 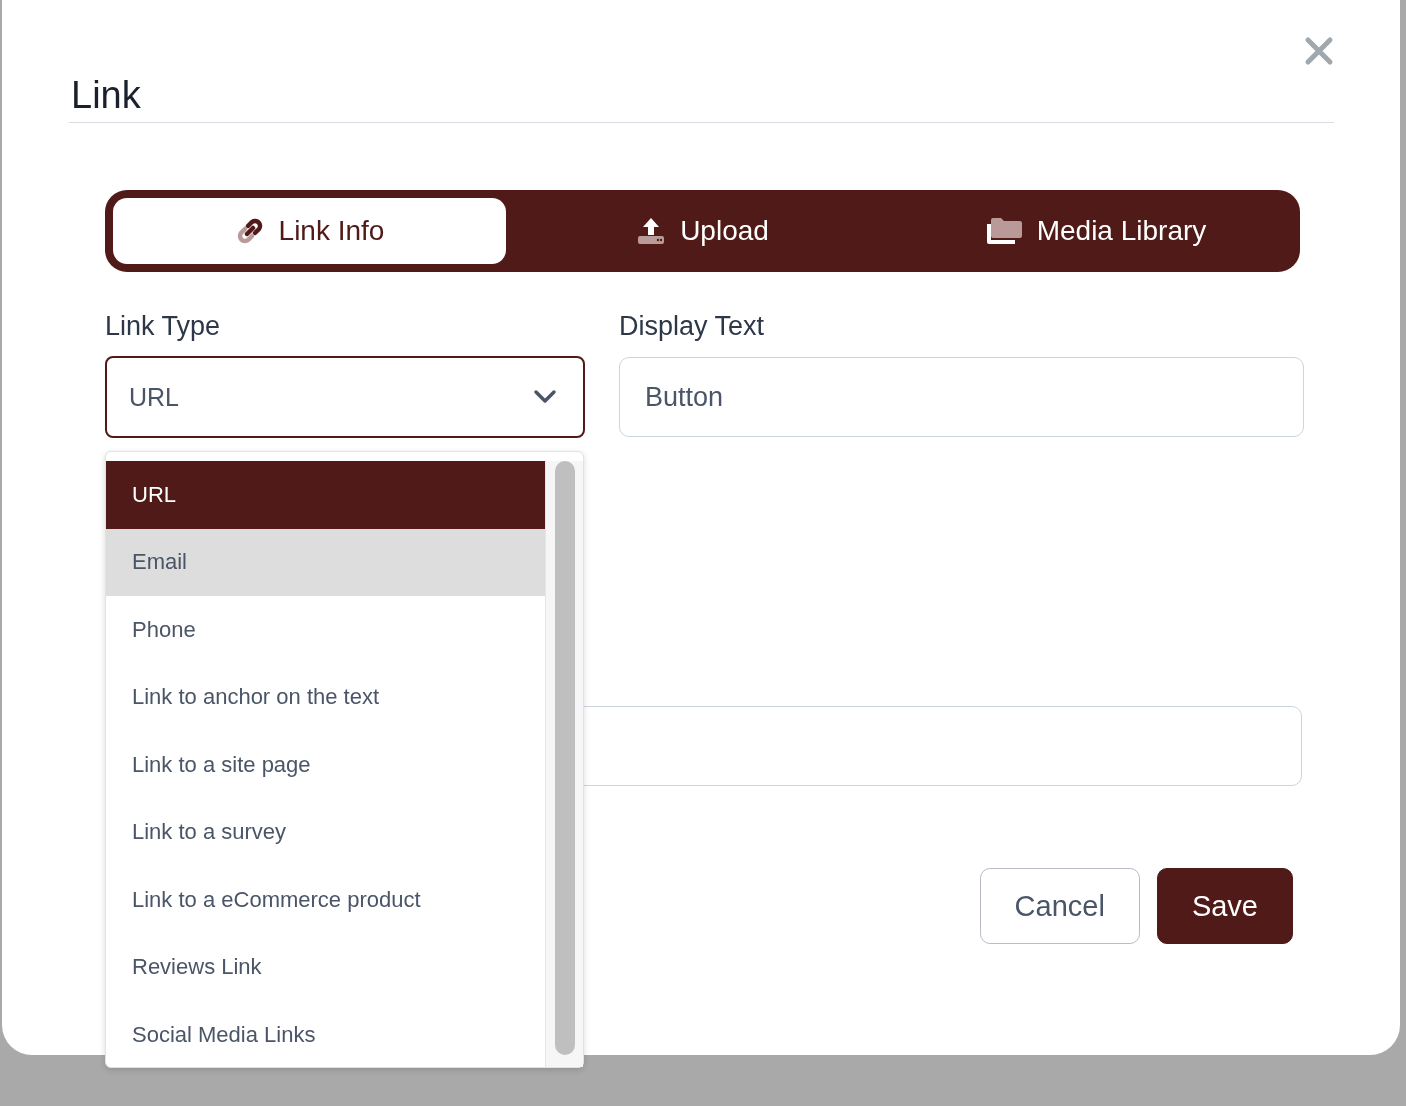 What do you see at coordinates (564, 764) in the screenshot?
I see `scrollbar` at bounding box center [564, 764].